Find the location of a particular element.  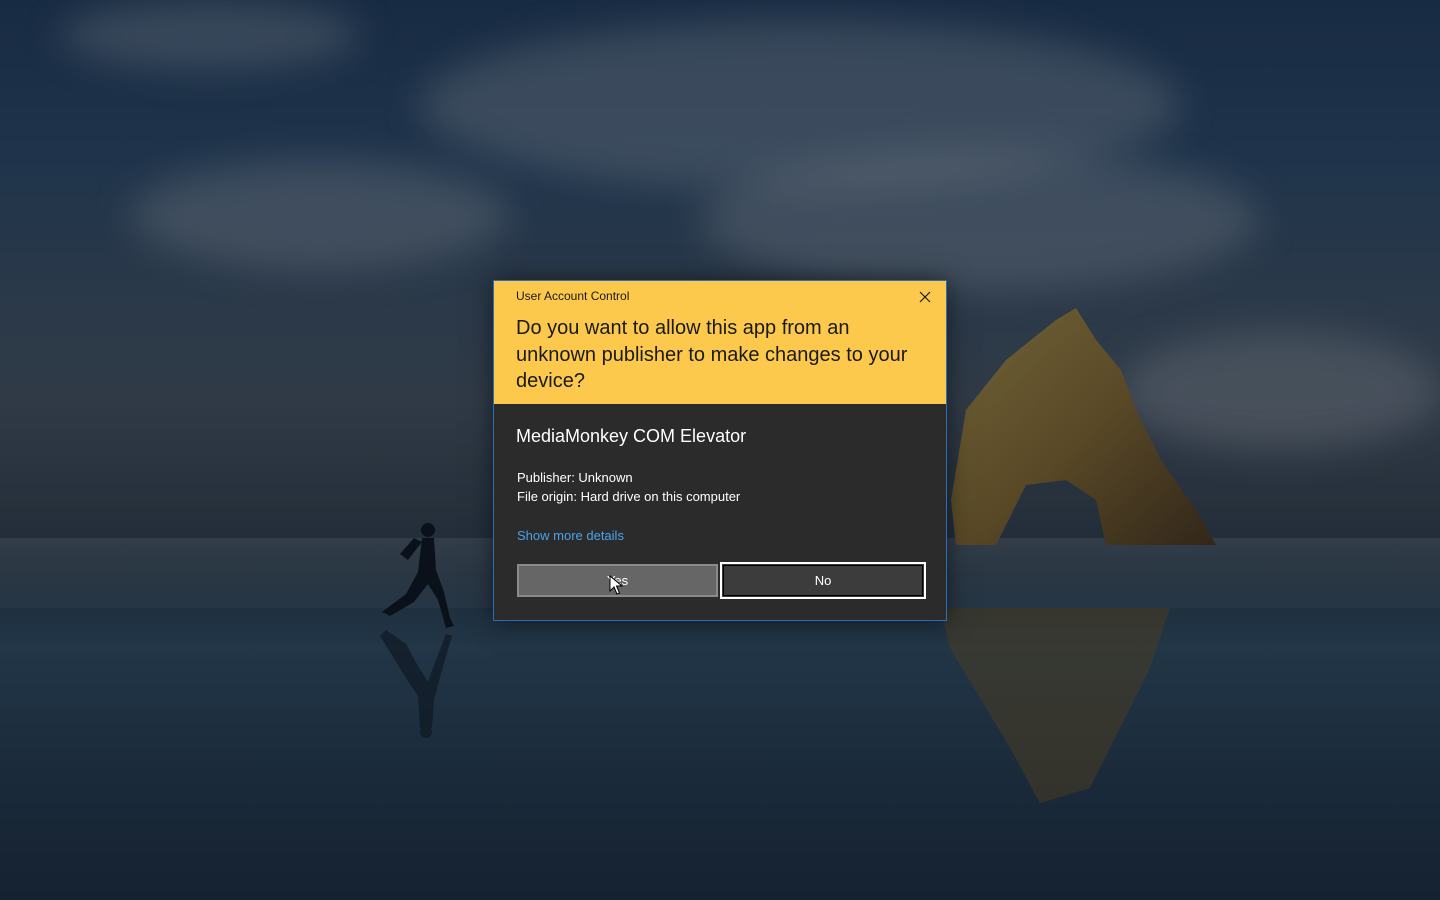

file-origin-text: File origin: Hard drive on this computer is located at coordinates (629, 496).